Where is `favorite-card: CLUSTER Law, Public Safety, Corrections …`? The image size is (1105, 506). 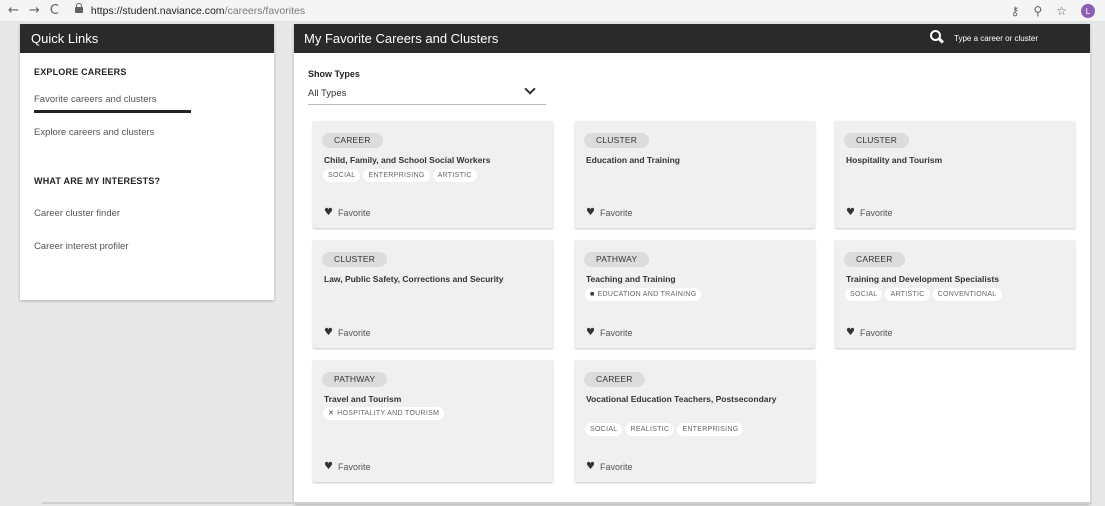 favorite-card: CLUSTER Law, Public Safety, Corrections … is located at coordinates (433, 294).